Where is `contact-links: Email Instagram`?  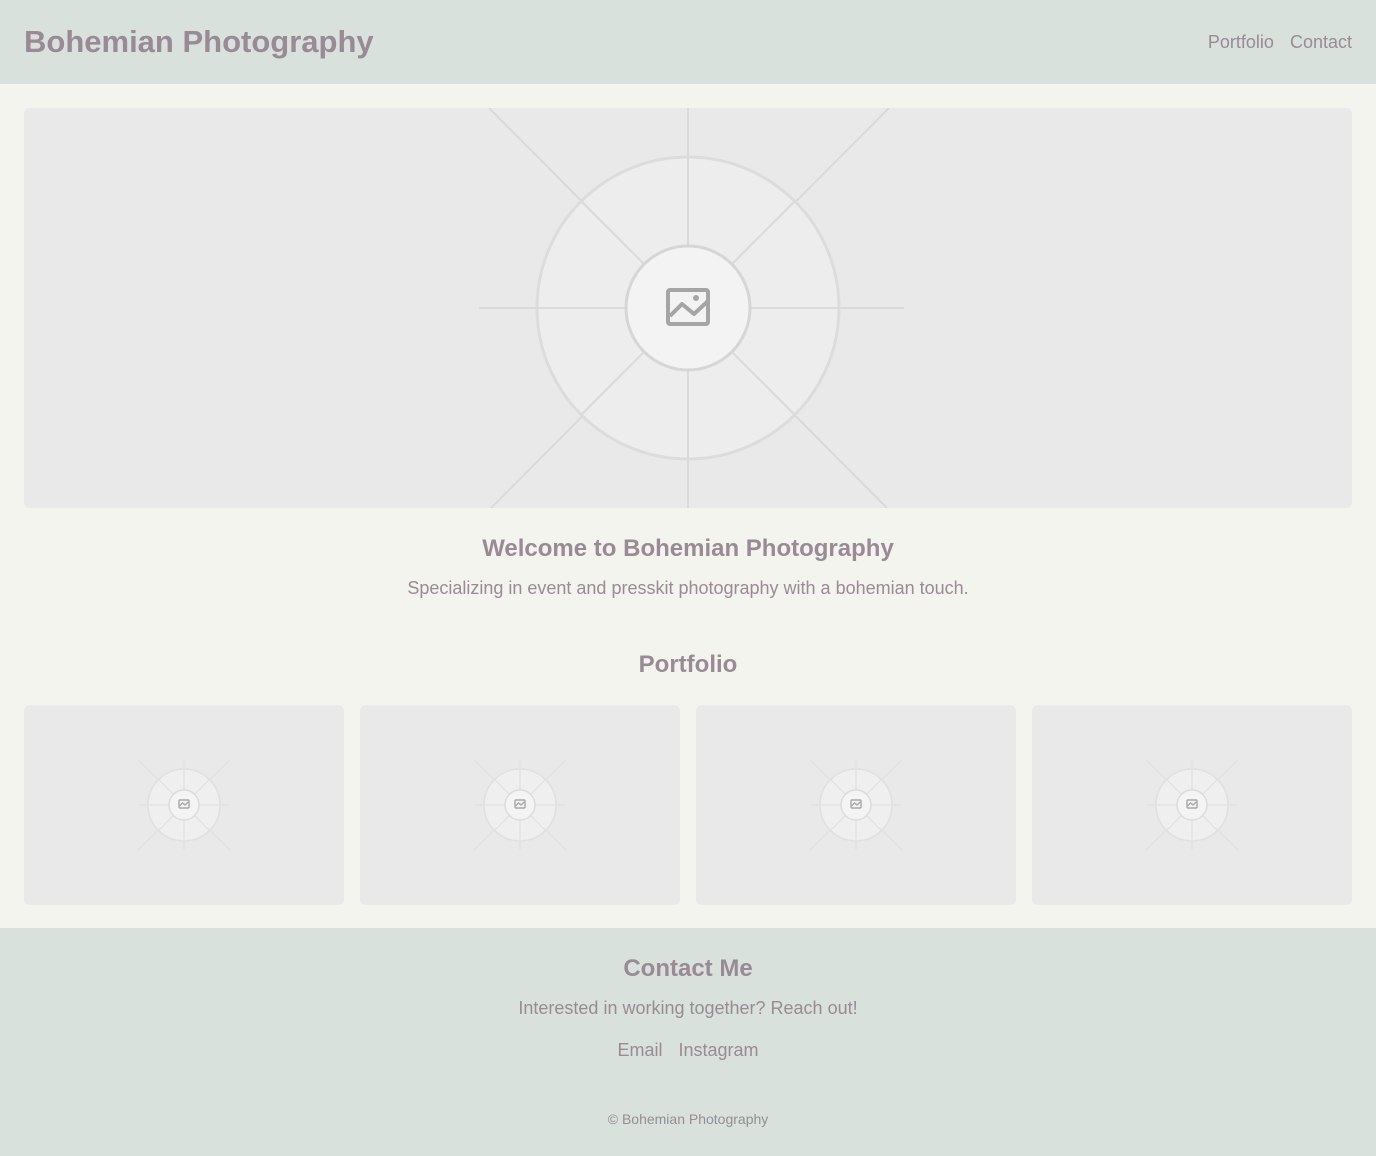 contact-links: Email Instagram is located at coordinates (688, 1050).